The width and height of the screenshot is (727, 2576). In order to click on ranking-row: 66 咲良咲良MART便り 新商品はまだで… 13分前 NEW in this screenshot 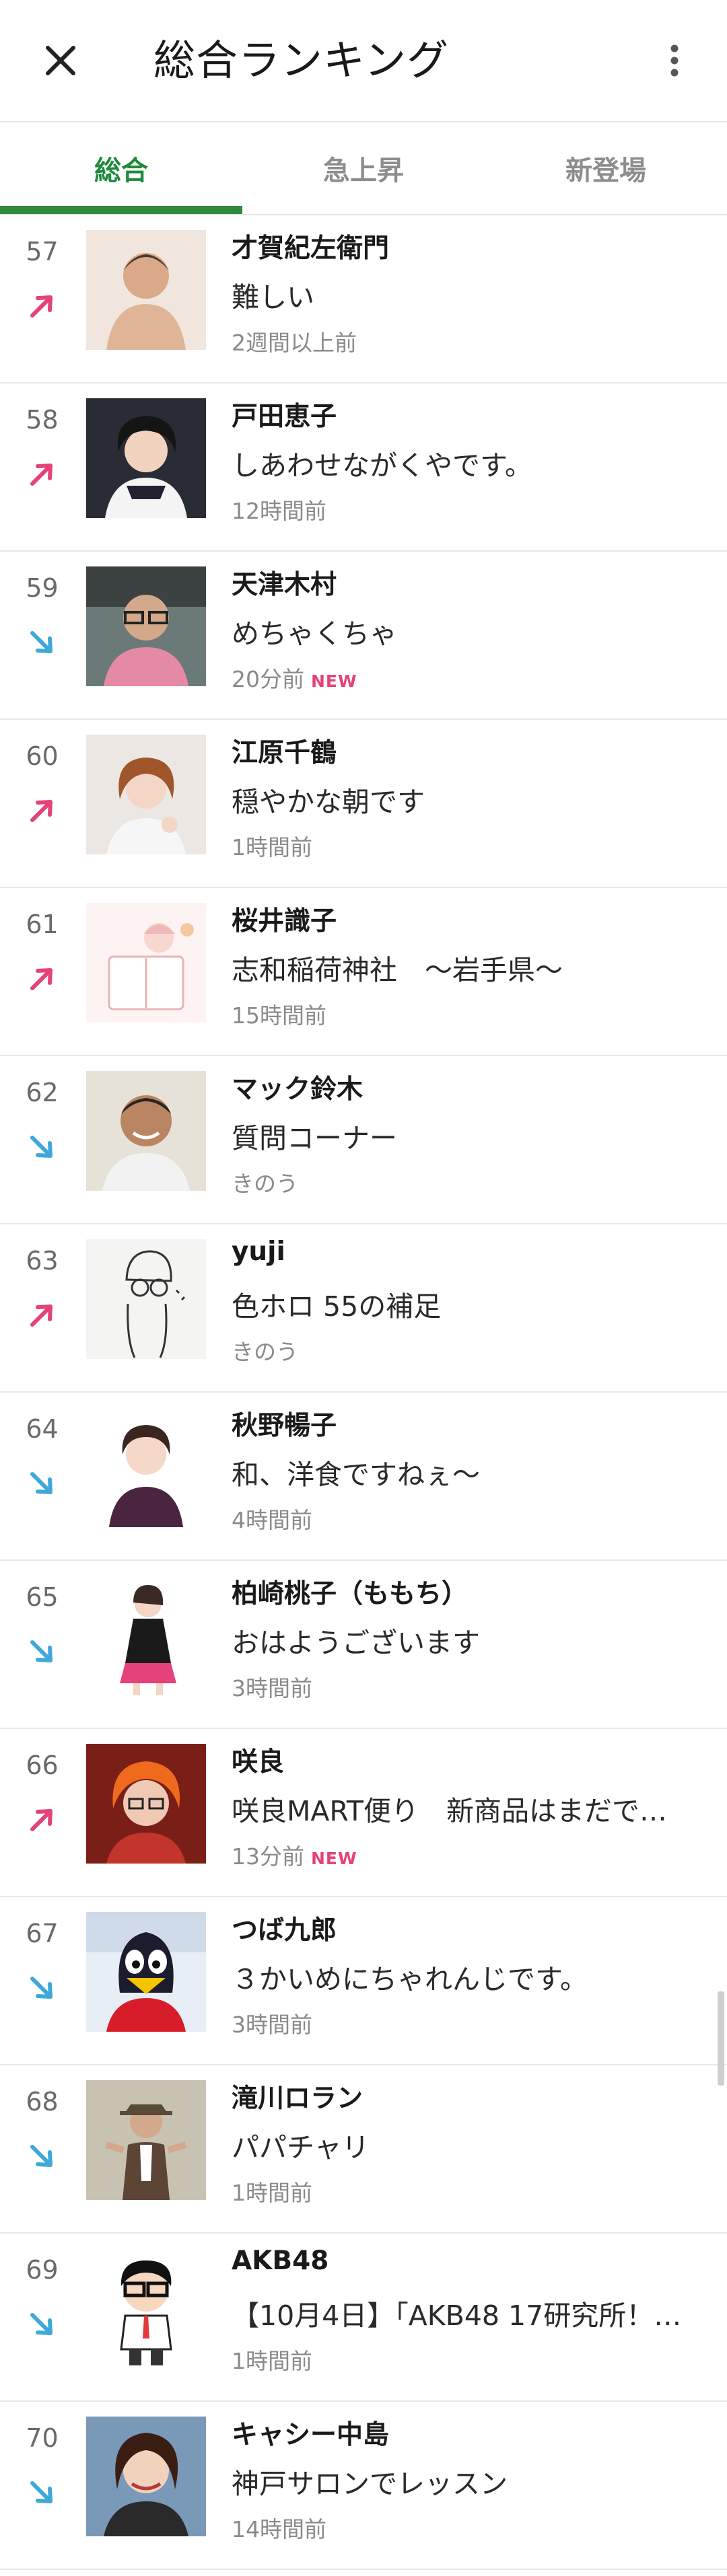, I will do `click(363, 1813)`.